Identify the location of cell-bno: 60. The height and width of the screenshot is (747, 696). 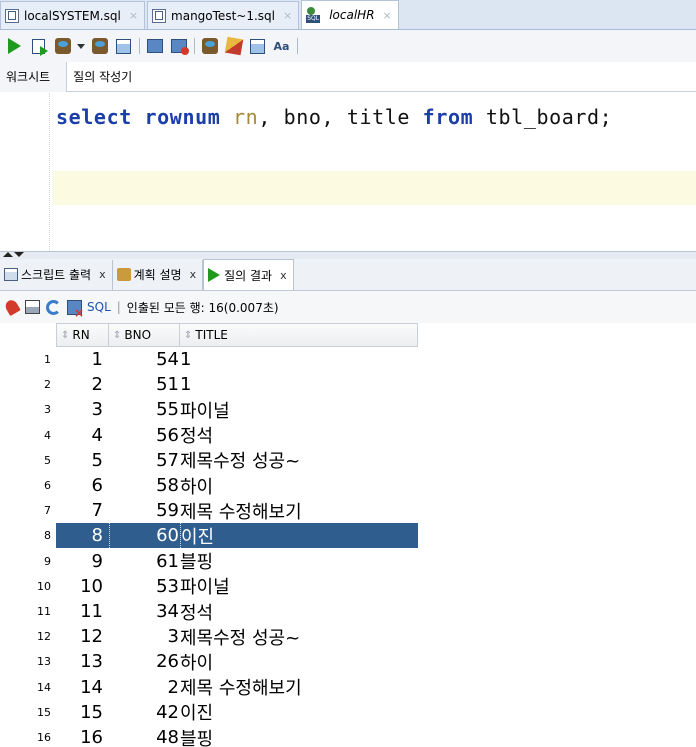
(144, 536).